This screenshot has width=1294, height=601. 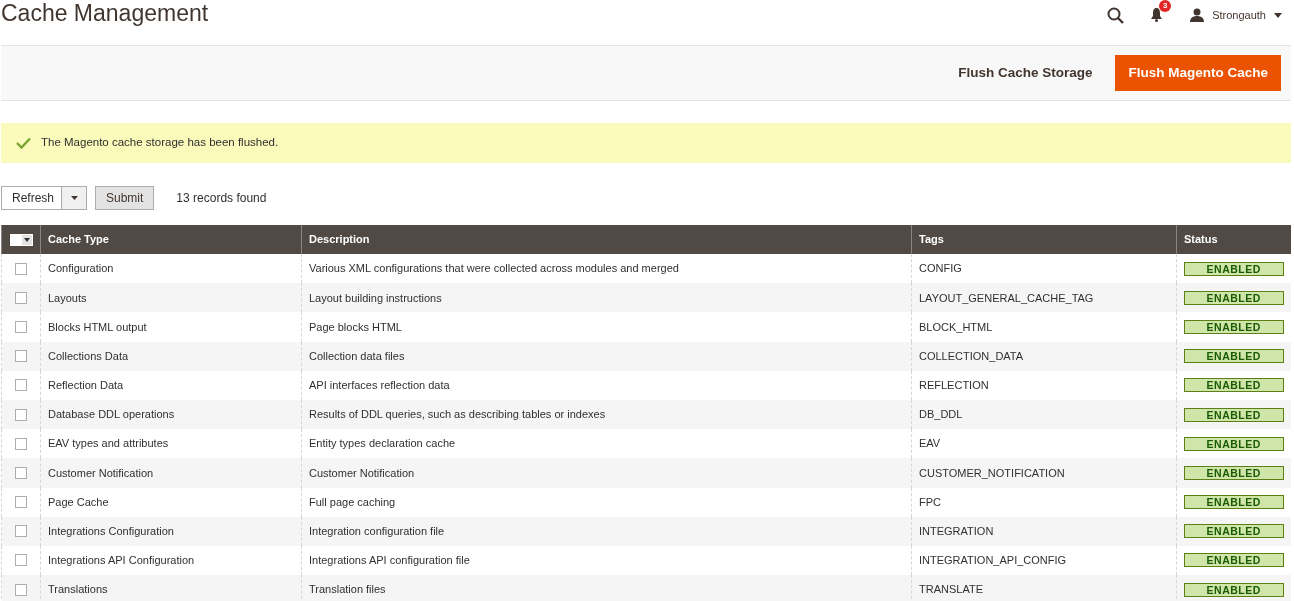 I want to click on table-cell: Results of DDL queries, such as describing tables or indexes, so click(x=606, y=414).